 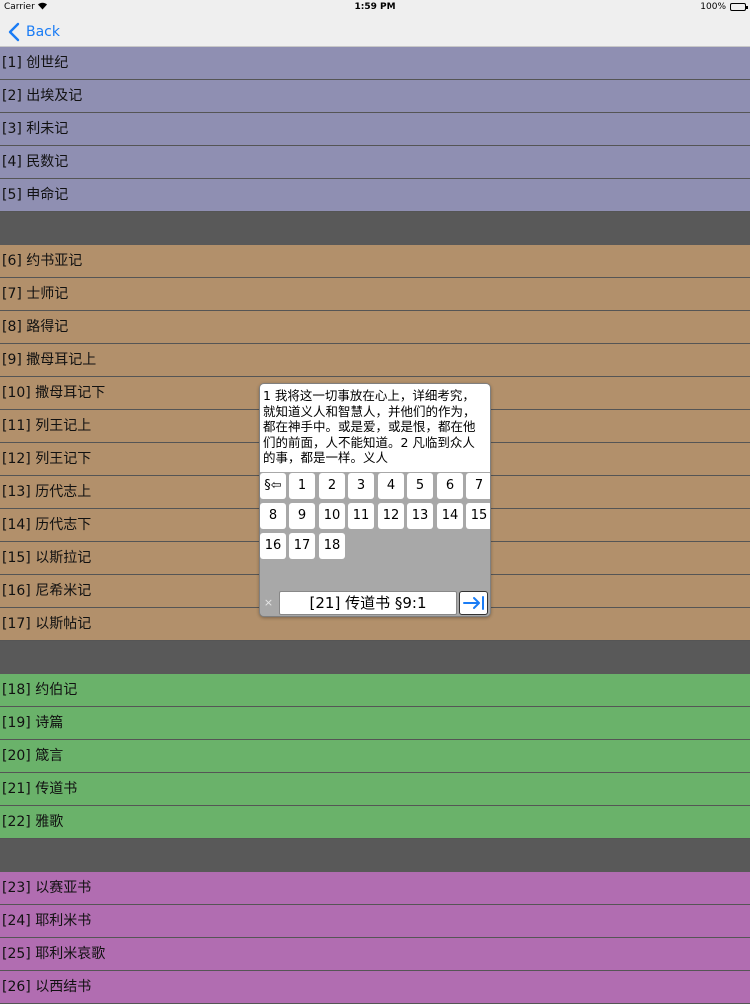 What do you see at coordinates (375, 294) in the screenshot?
I see `book-row: [7] 士师记` at bounding box center [375, 294].